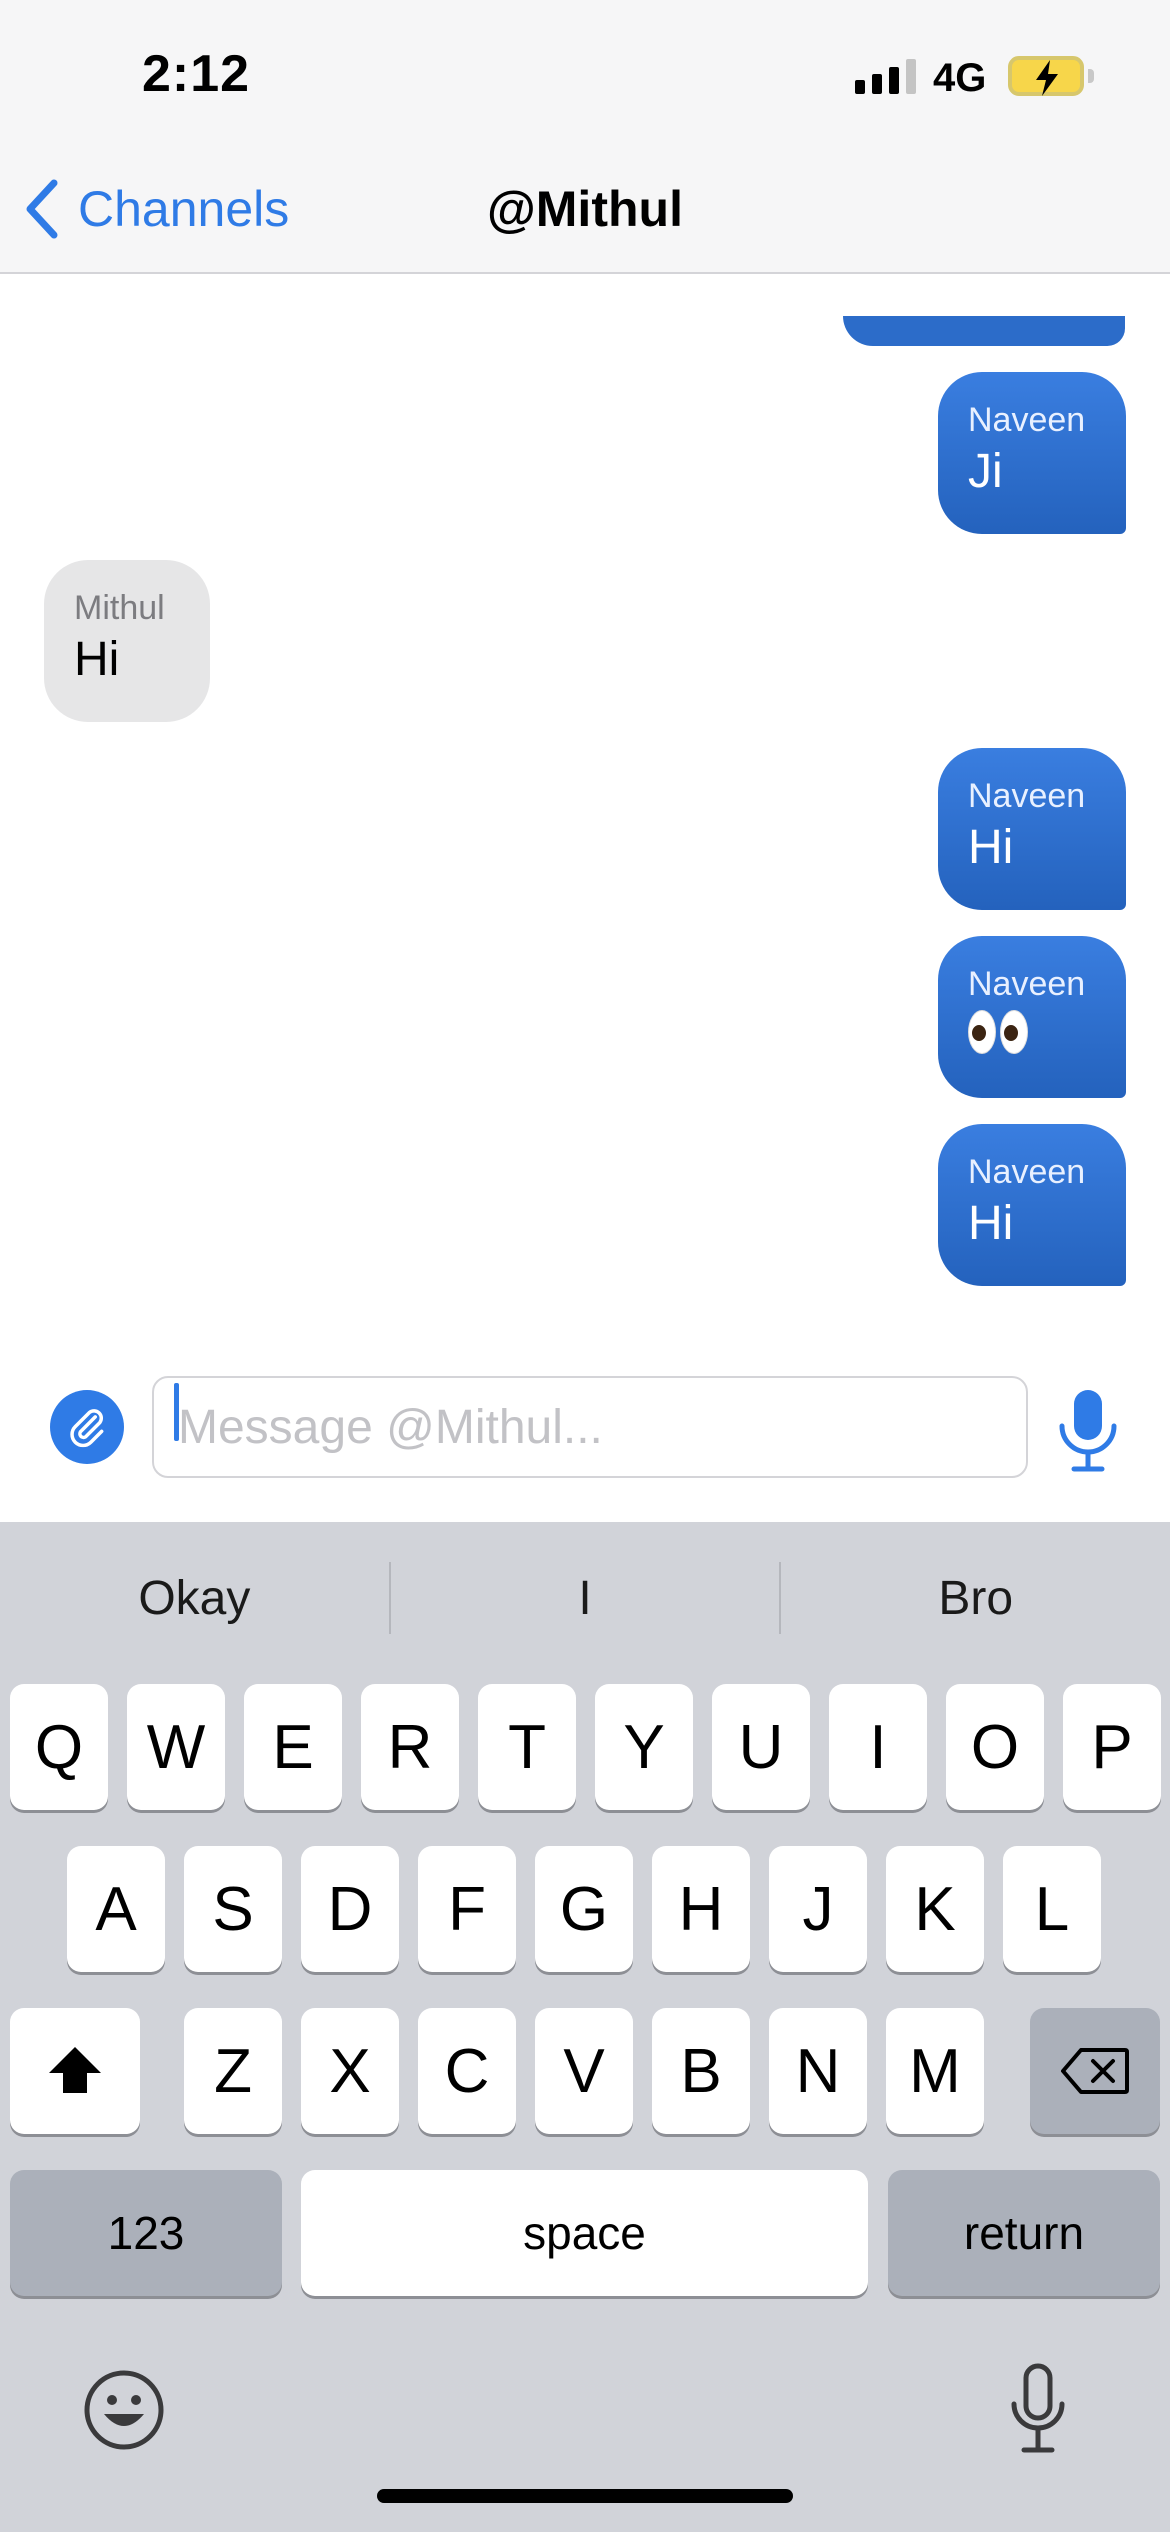 The height and width of the screenshot is (2532, 1170). What do you see at coordinates (1032, 1017) in the screenshot?
I see `message-bubble-outgoing: Naveen` at bounding box center [1032, 1017].